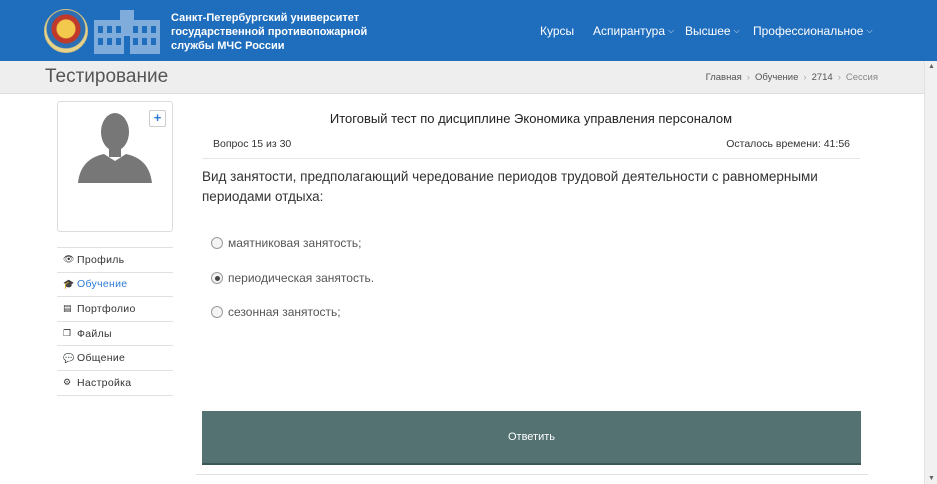 This screenshot has width=937, height=484. What do you see at coordinates (67, 382) in the screenshot?
I see `gears-icon: ⚙` at bounding box center [67, 382].